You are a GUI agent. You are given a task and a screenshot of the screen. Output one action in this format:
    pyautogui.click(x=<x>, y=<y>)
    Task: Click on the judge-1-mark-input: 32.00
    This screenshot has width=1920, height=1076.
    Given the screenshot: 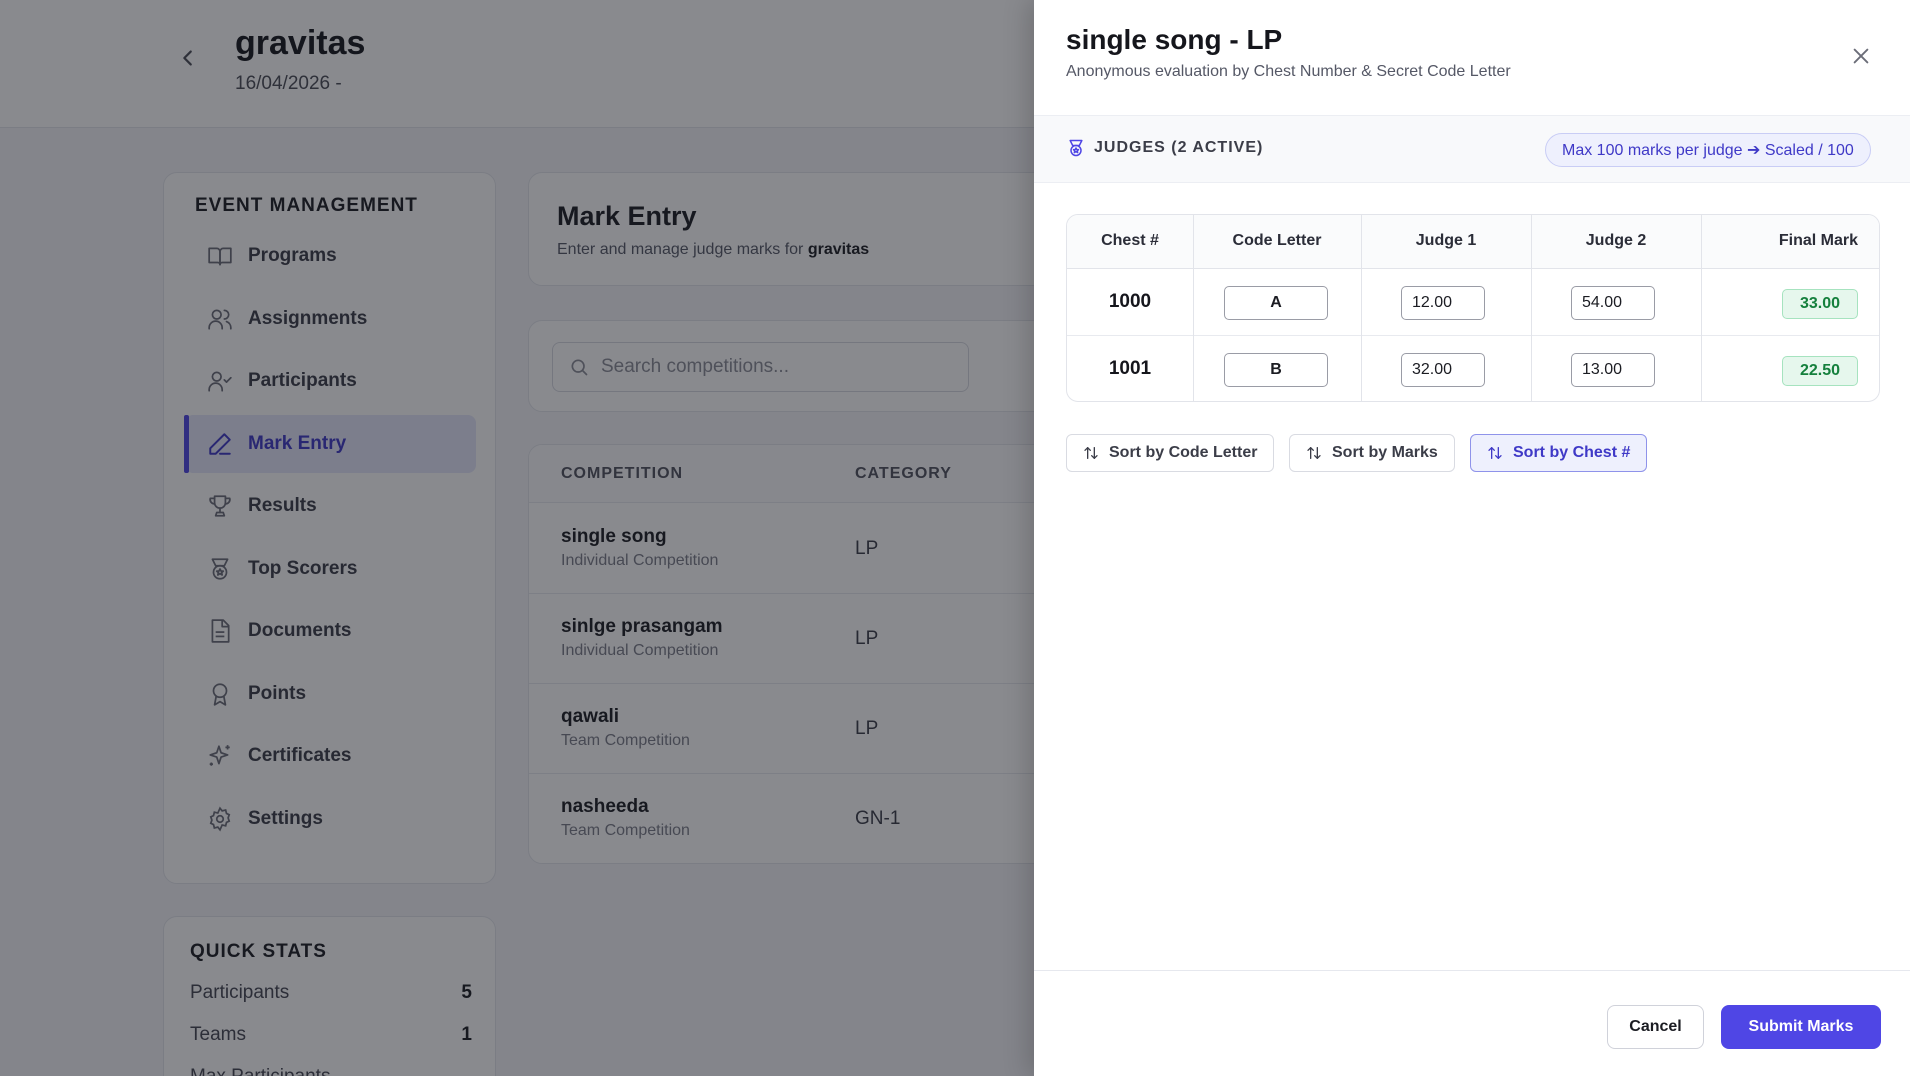 What is the action you would take?
    pyautogui.click(x=1443, y=370)
    